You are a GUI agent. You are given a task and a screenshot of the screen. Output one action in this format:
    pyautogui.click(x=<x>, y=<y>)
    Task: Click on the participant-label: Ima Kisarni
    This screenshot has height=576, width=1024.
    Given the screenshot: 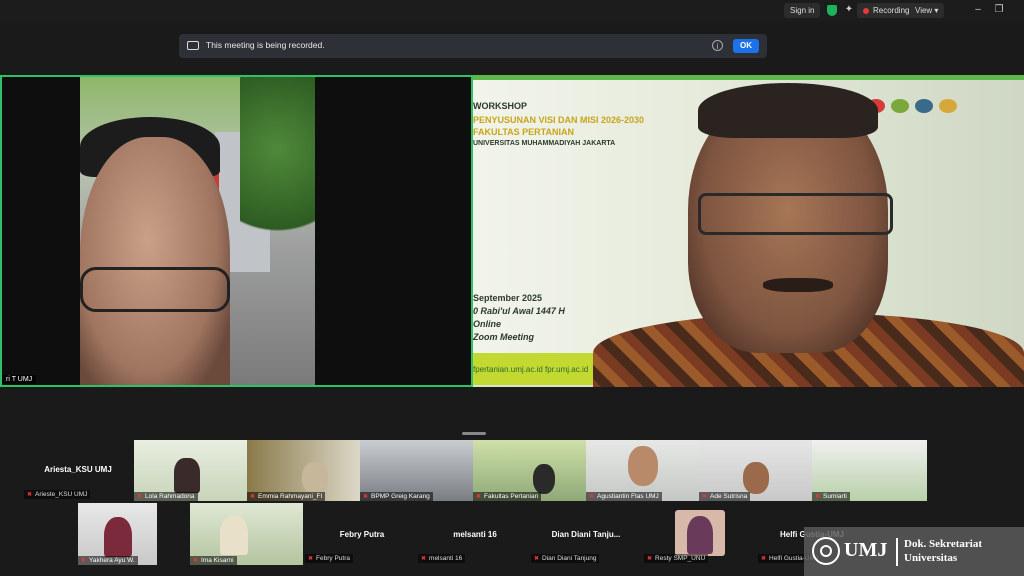 What is the action you would take?
    pyautogui.click(x=213, y=560)
    